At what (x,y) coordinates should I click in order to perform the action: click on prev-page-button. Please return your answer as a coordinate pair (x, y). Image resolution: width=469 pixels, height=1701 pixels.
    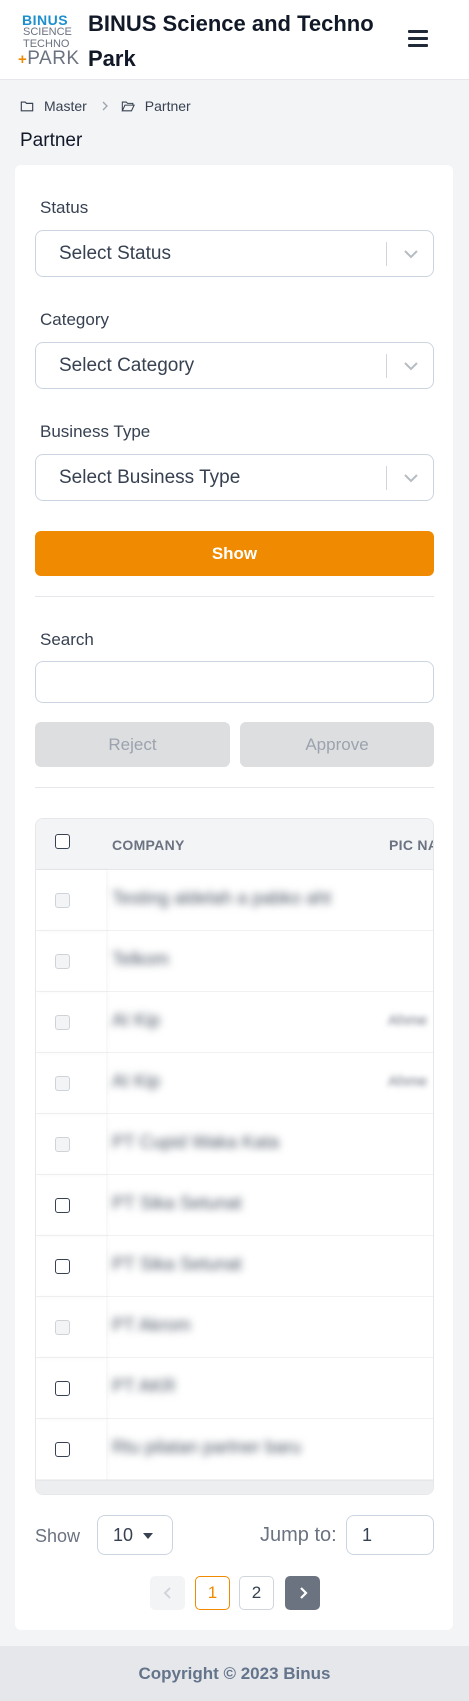
    Looking at the image, I should click on (167, 1593).